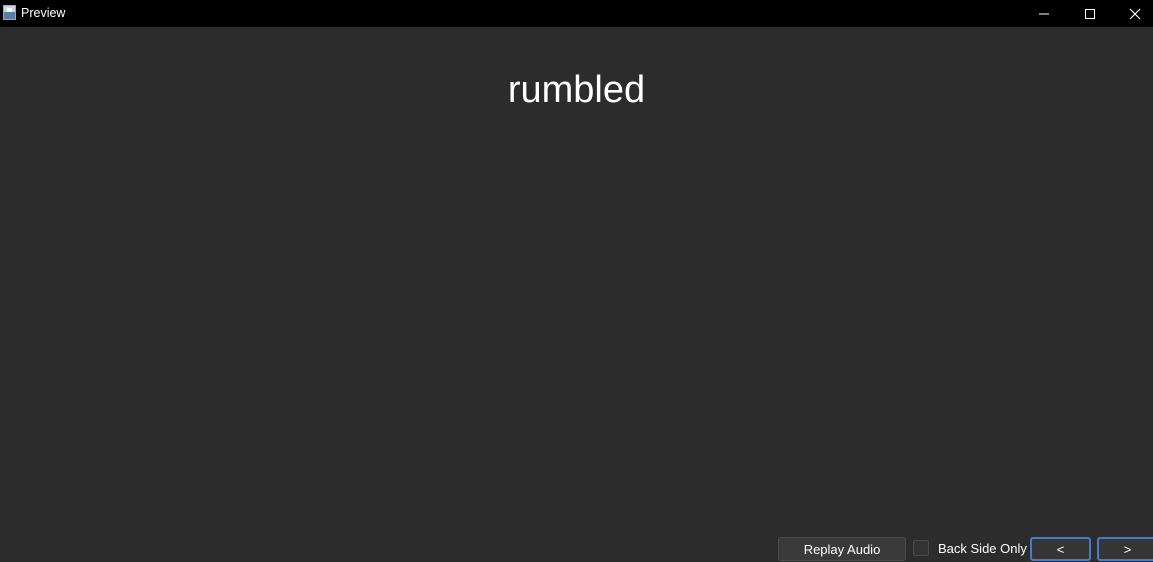  I want to click on minimize-icon, so click(1044, 13).